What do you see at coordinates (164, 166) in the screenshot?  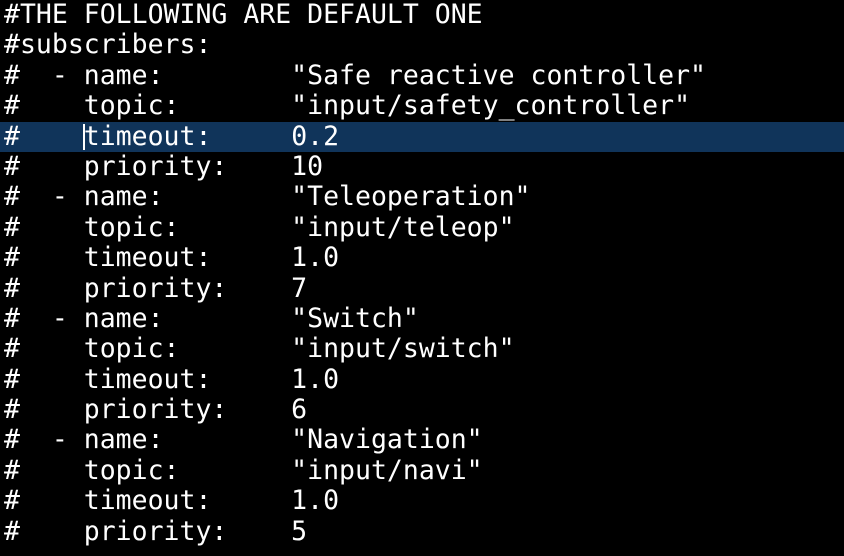 I see `line-text: # priority: 10` at bounding box center [164, 166].